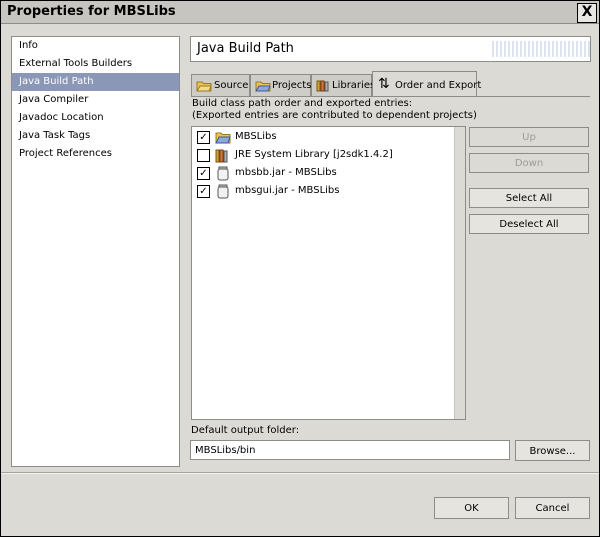 The height and width of the screenshot is (537, 600). Describe the element at coordinates (95, 136) in the screenshot. I see `nav-item-java-task-tags: Java Task Tags` at that location.